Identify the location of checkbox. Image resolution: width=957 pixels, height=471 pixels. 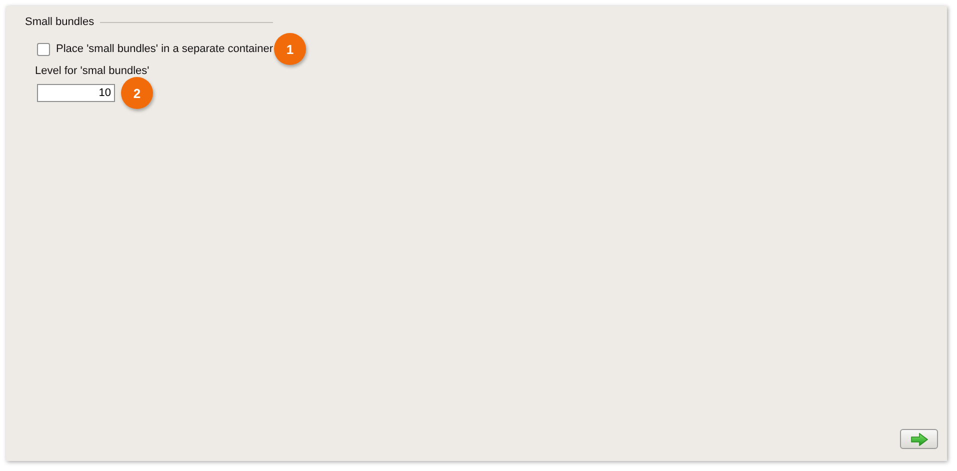
(43, 49).